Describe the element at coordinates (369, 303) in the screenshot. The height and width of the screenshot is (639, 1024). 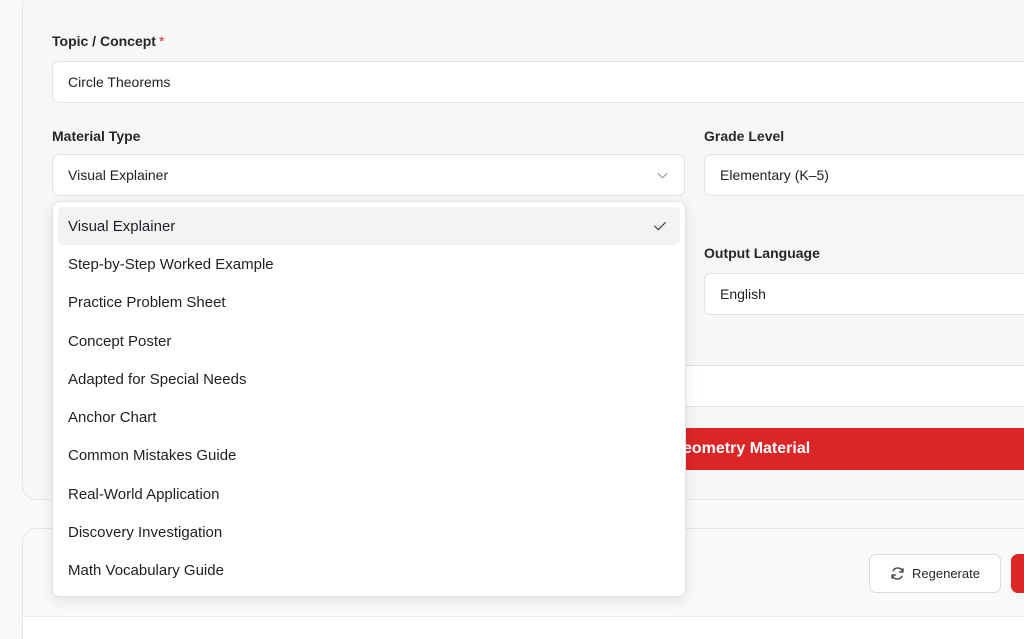
I see `dropdown-option-practice-sheet: Practice Problem Sheet` at that location.